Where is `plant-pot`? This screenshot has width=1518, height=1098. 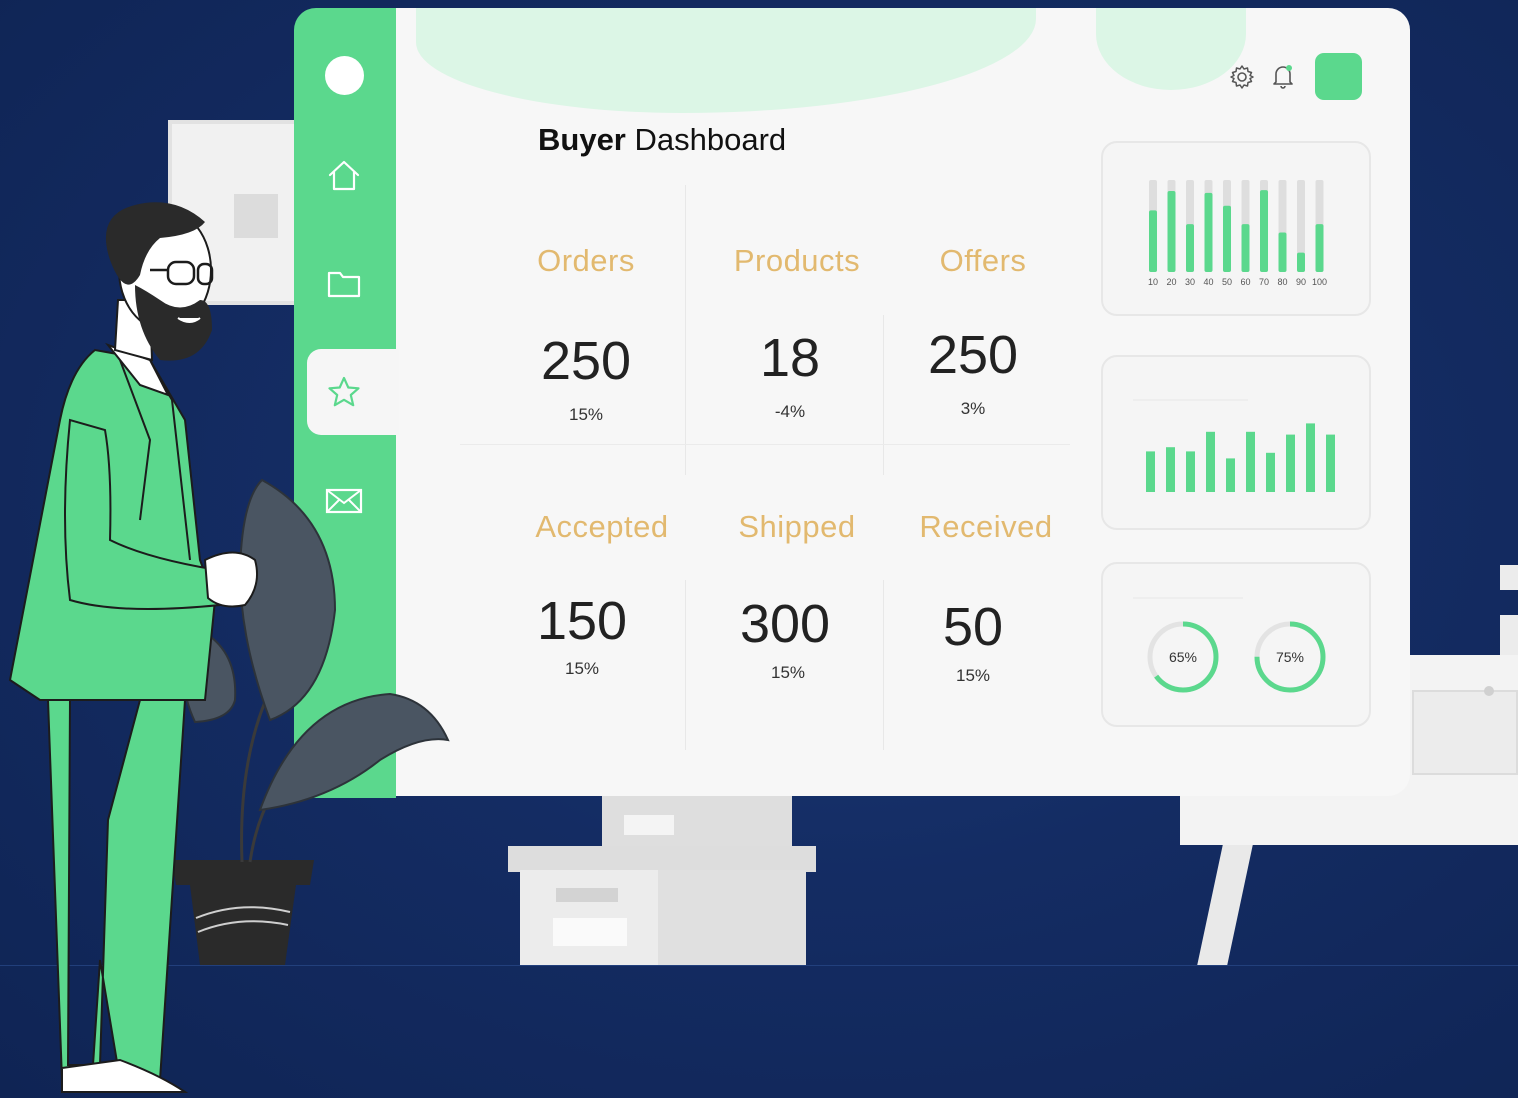 plant-pot is located at coordinates (243, 912).